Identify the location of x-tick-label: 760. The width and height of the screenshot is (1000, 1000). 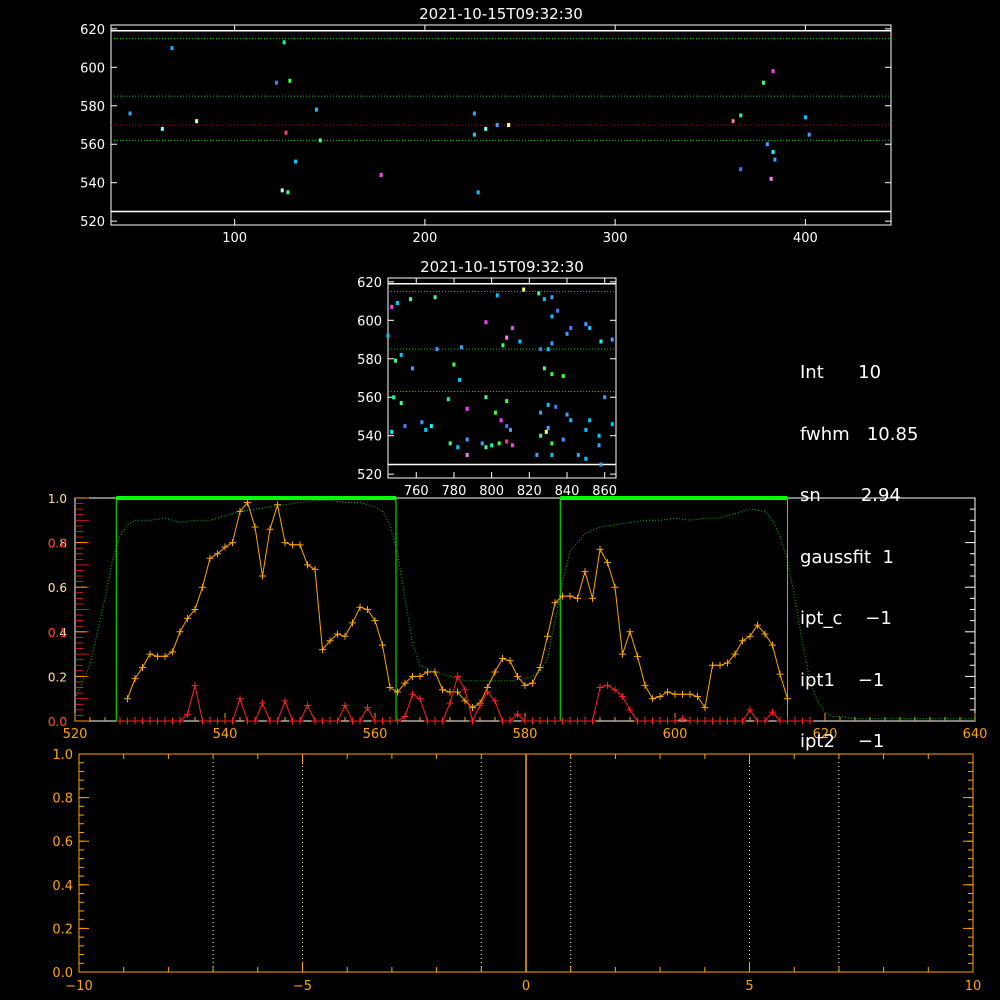
(416, 491).